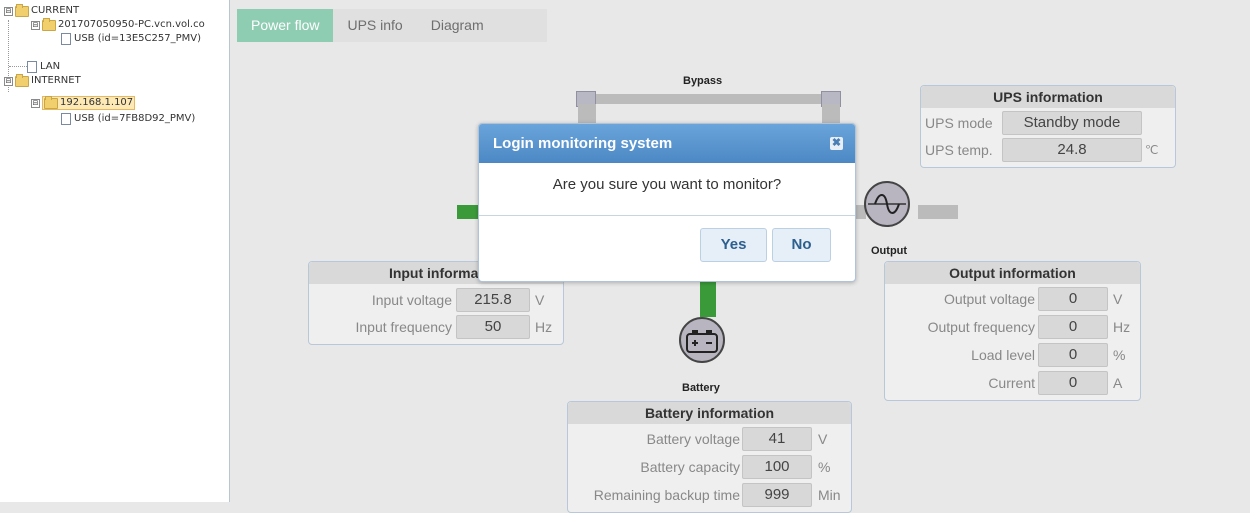 Image resolution: width=1250 pixels, height=513 pixels. I want to click on bypass-label: Bypass, so click(703, 81).